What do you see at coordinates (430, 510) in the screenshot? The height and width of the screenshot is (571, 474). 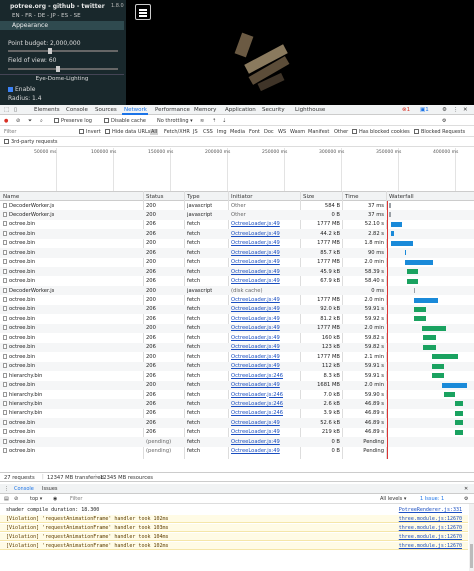 I see `console-source-link: PotreeRenderer.js:331` at bounding box center [430, 510].